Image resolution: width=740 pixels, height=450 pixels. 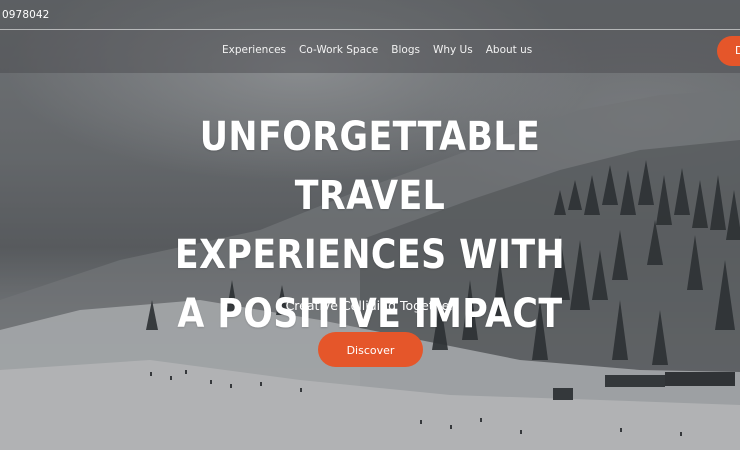 I want to click on header-cta-button: D, so click(x=728, y=51).